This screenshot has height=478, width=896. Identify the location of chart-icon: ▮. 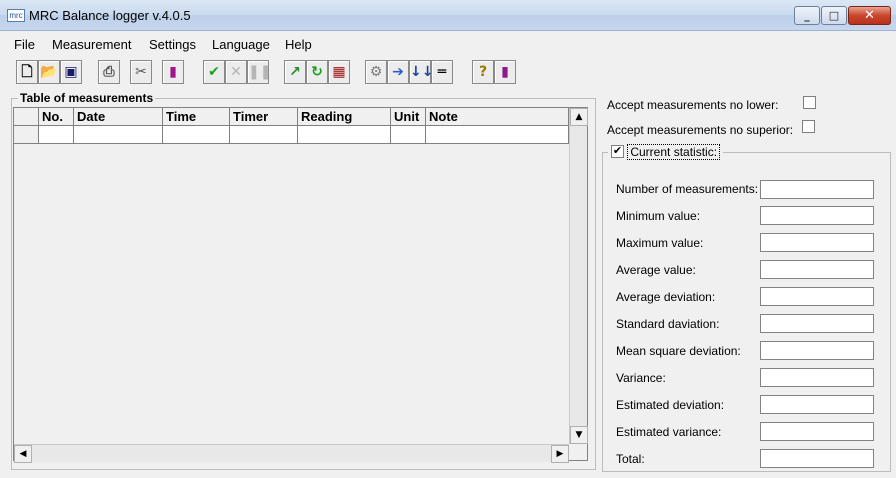
(173, 72).